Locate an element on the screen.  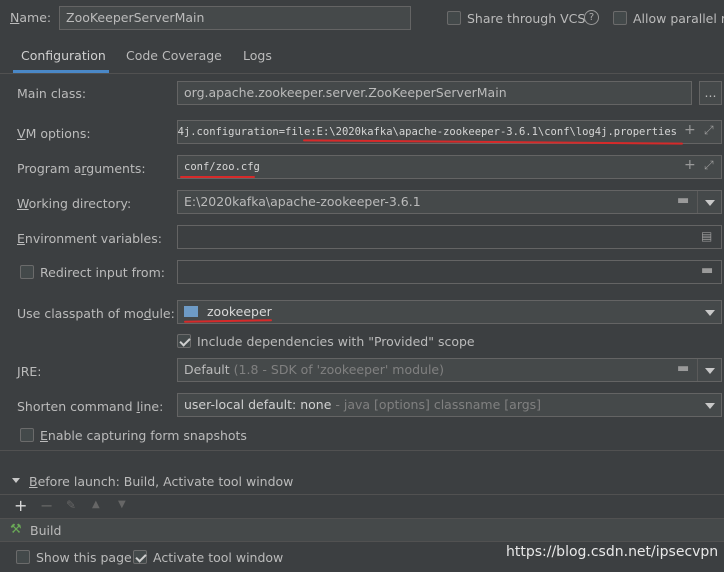
module-icon is located at coordinates (191, 311).